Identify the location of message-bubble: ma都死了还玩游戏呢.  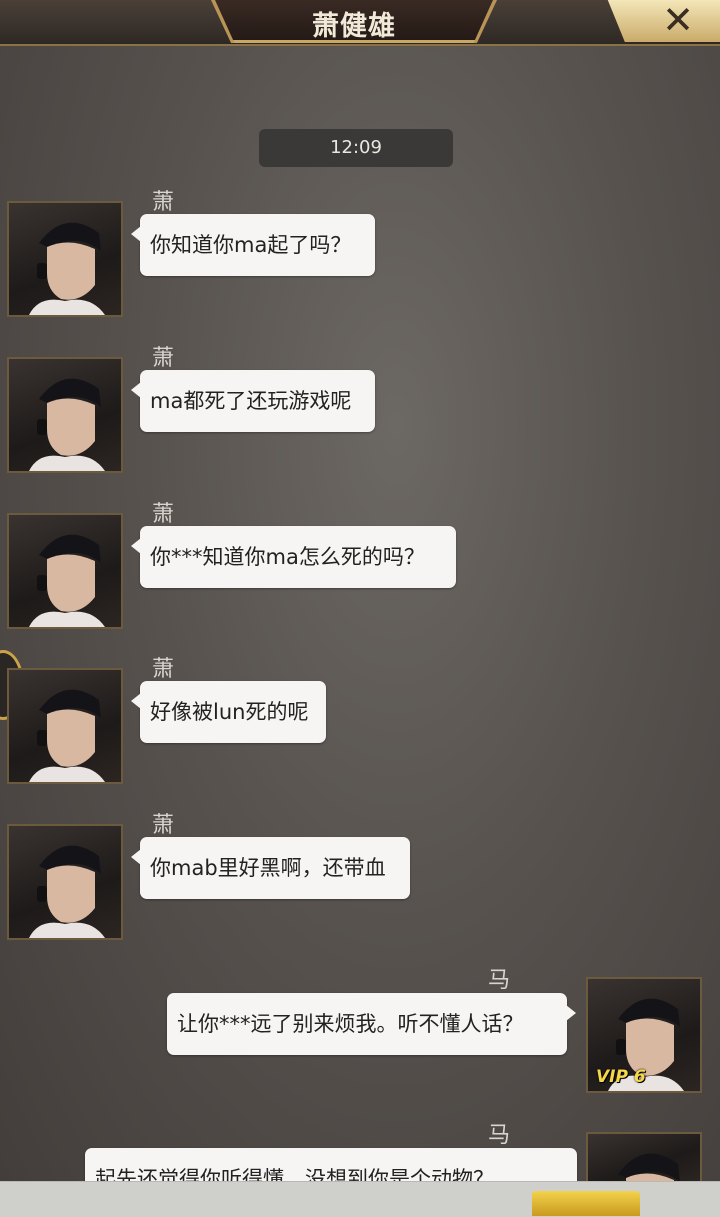
(253, 401).